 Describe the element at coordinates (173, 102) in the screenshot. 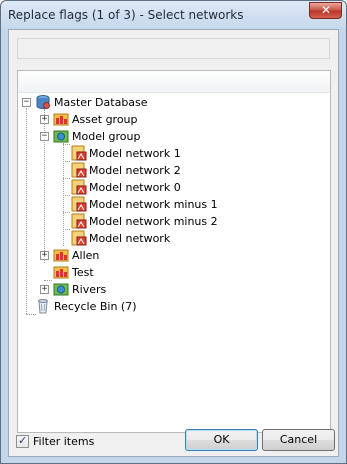

I see `tree-item-master-database: − Master Database` at that location.